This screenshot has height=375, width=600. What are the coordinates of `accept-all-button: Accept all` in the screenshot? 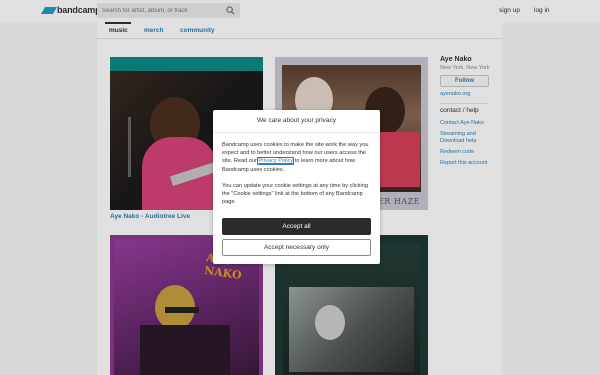 It's located at (296, 226).